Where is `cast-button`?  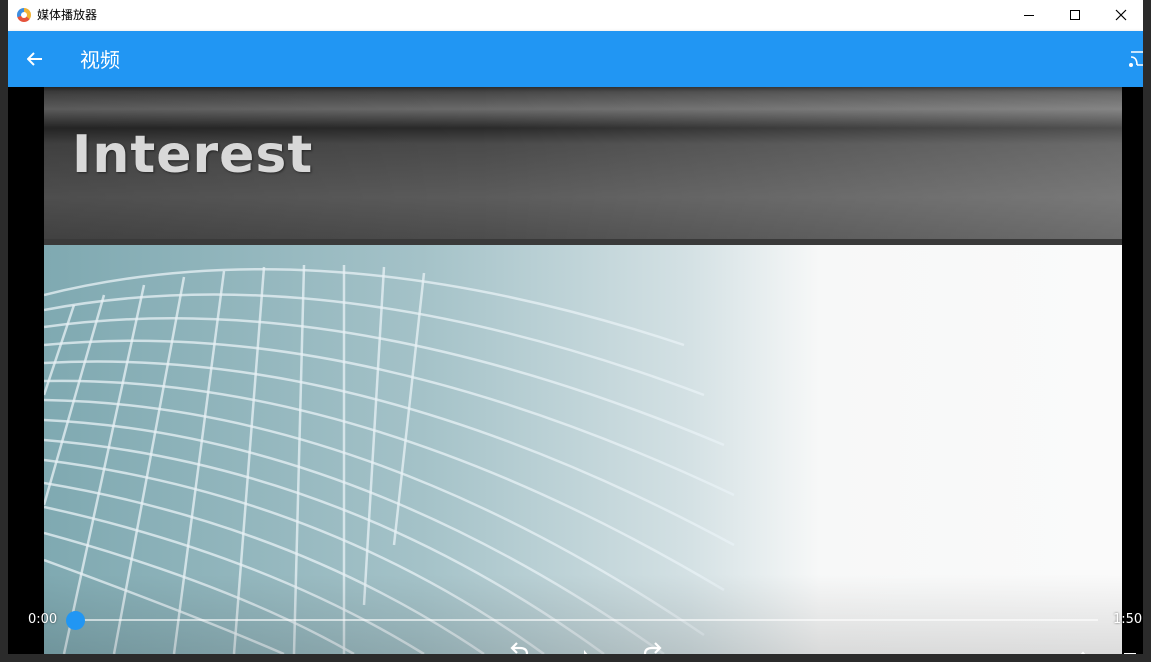
cast-button is located at coordinates (1134, 59).